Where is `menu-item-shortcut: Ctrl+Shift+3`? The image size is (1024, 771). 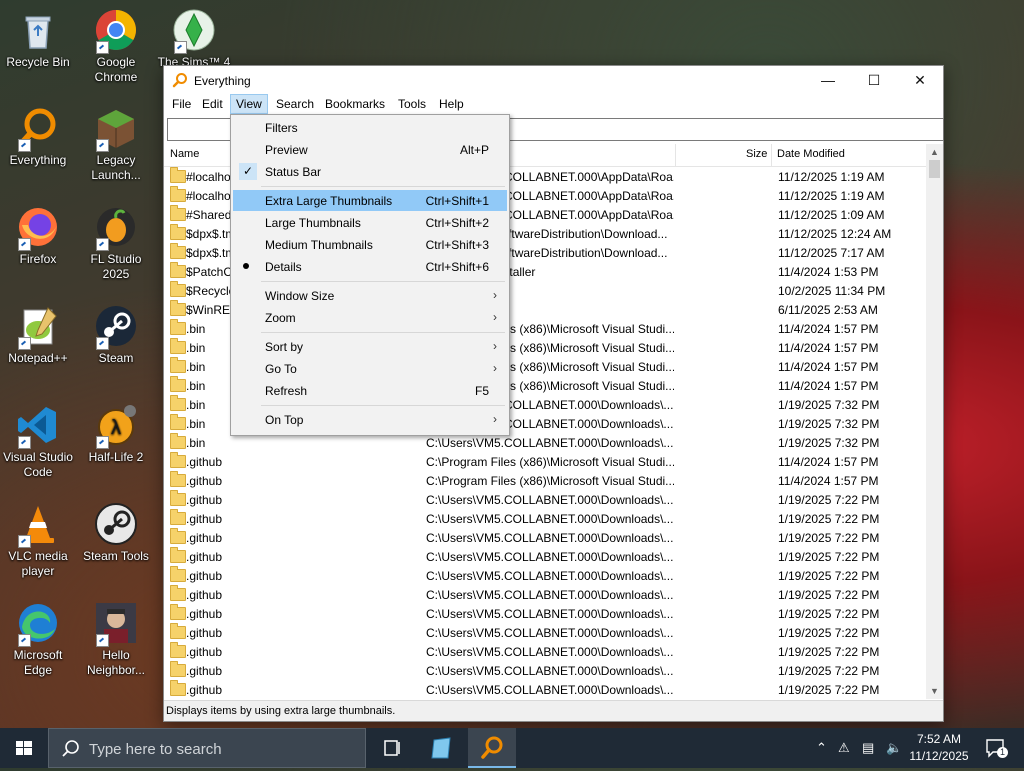
menu-item-shortcut: Ctrl+Shift+3 is located at coordinates (457, 245).